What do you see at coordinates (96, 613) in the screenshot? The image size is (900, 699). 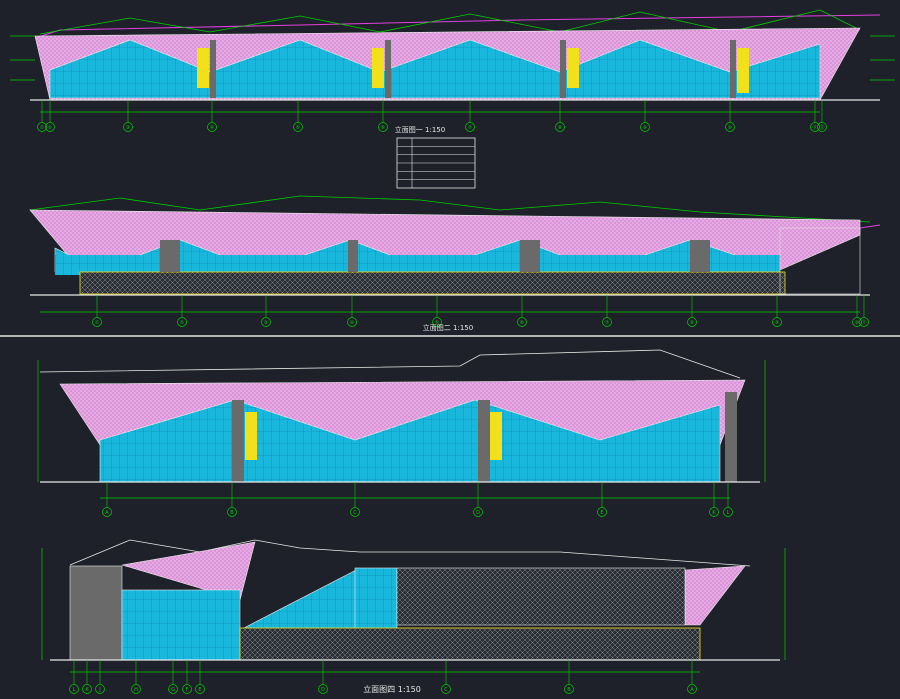 I see `elevation-4-left-block` at bounding box center [96, 613].